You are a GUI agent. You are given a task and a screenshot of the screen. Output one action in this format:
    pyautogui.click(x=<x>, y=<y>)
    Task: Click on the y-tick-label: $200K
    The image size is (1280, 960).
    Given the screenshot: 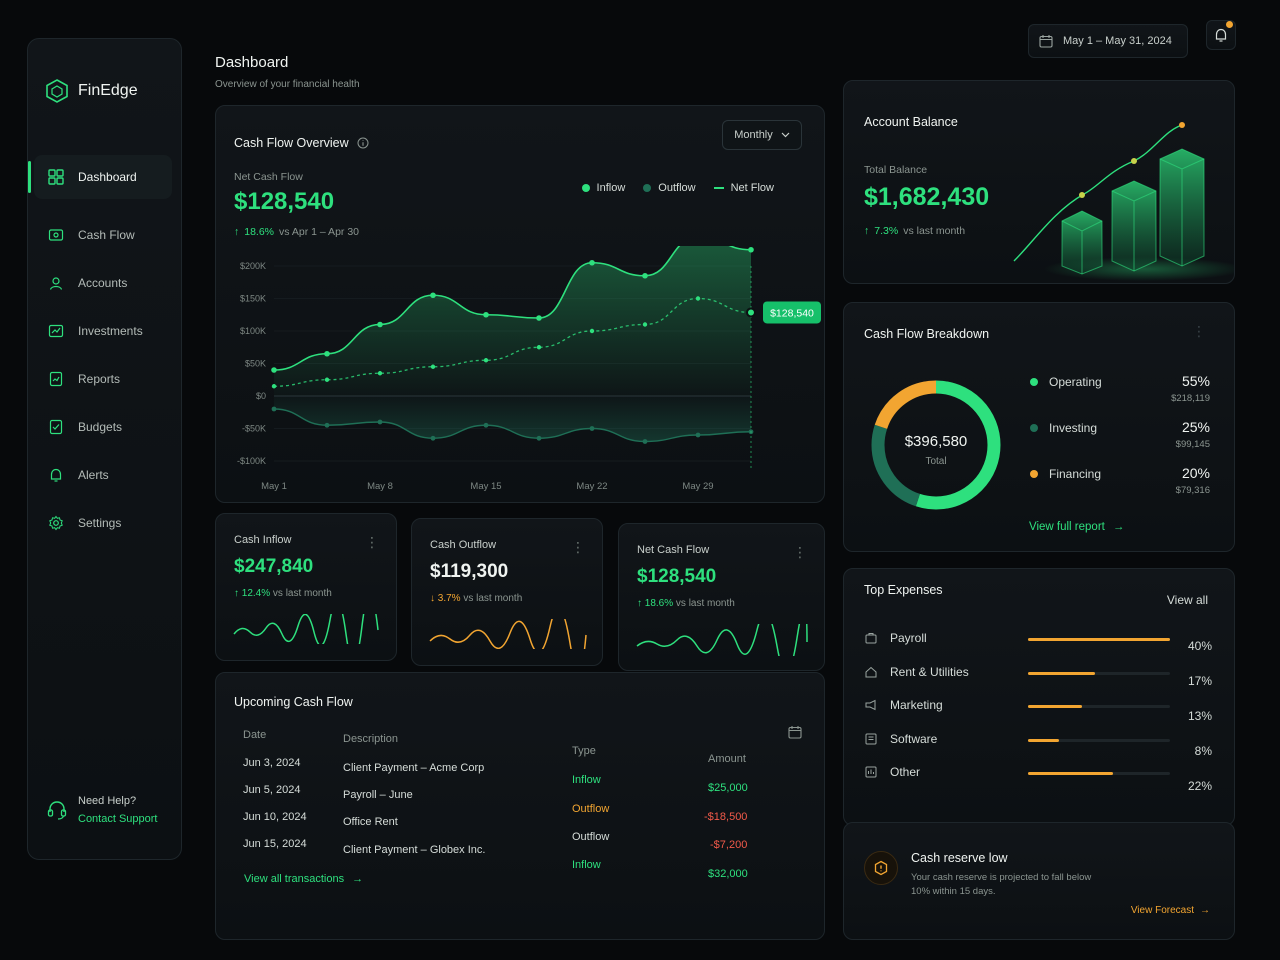 What is the action you would take?
    pyautogui.click(x=253, y=266)
    